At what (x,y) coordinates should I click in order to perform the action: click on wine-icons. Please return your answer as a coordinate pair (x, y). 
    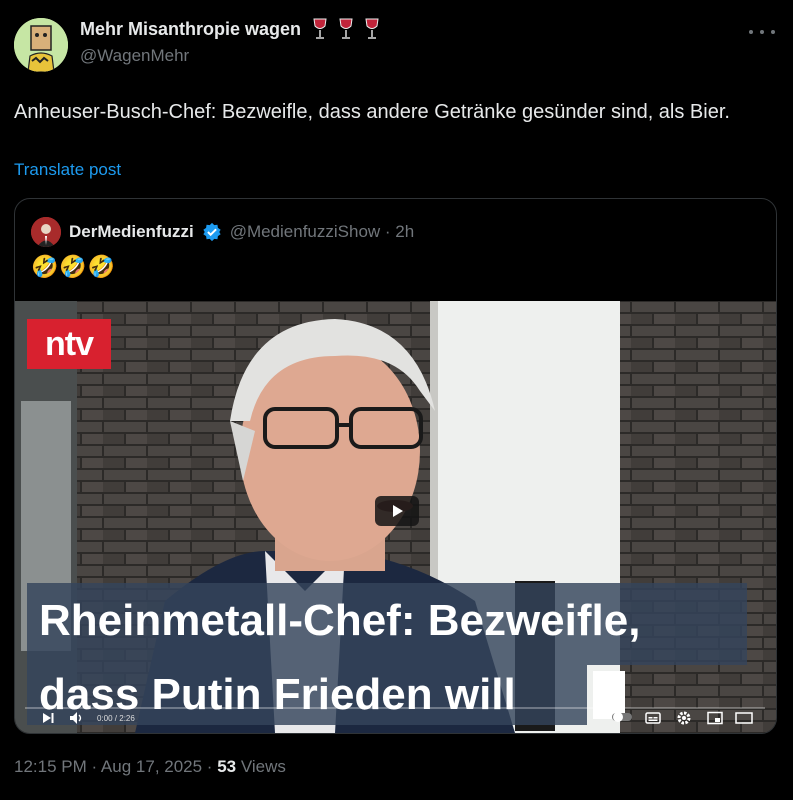
    Looking at the image, I should click on (346, 29).